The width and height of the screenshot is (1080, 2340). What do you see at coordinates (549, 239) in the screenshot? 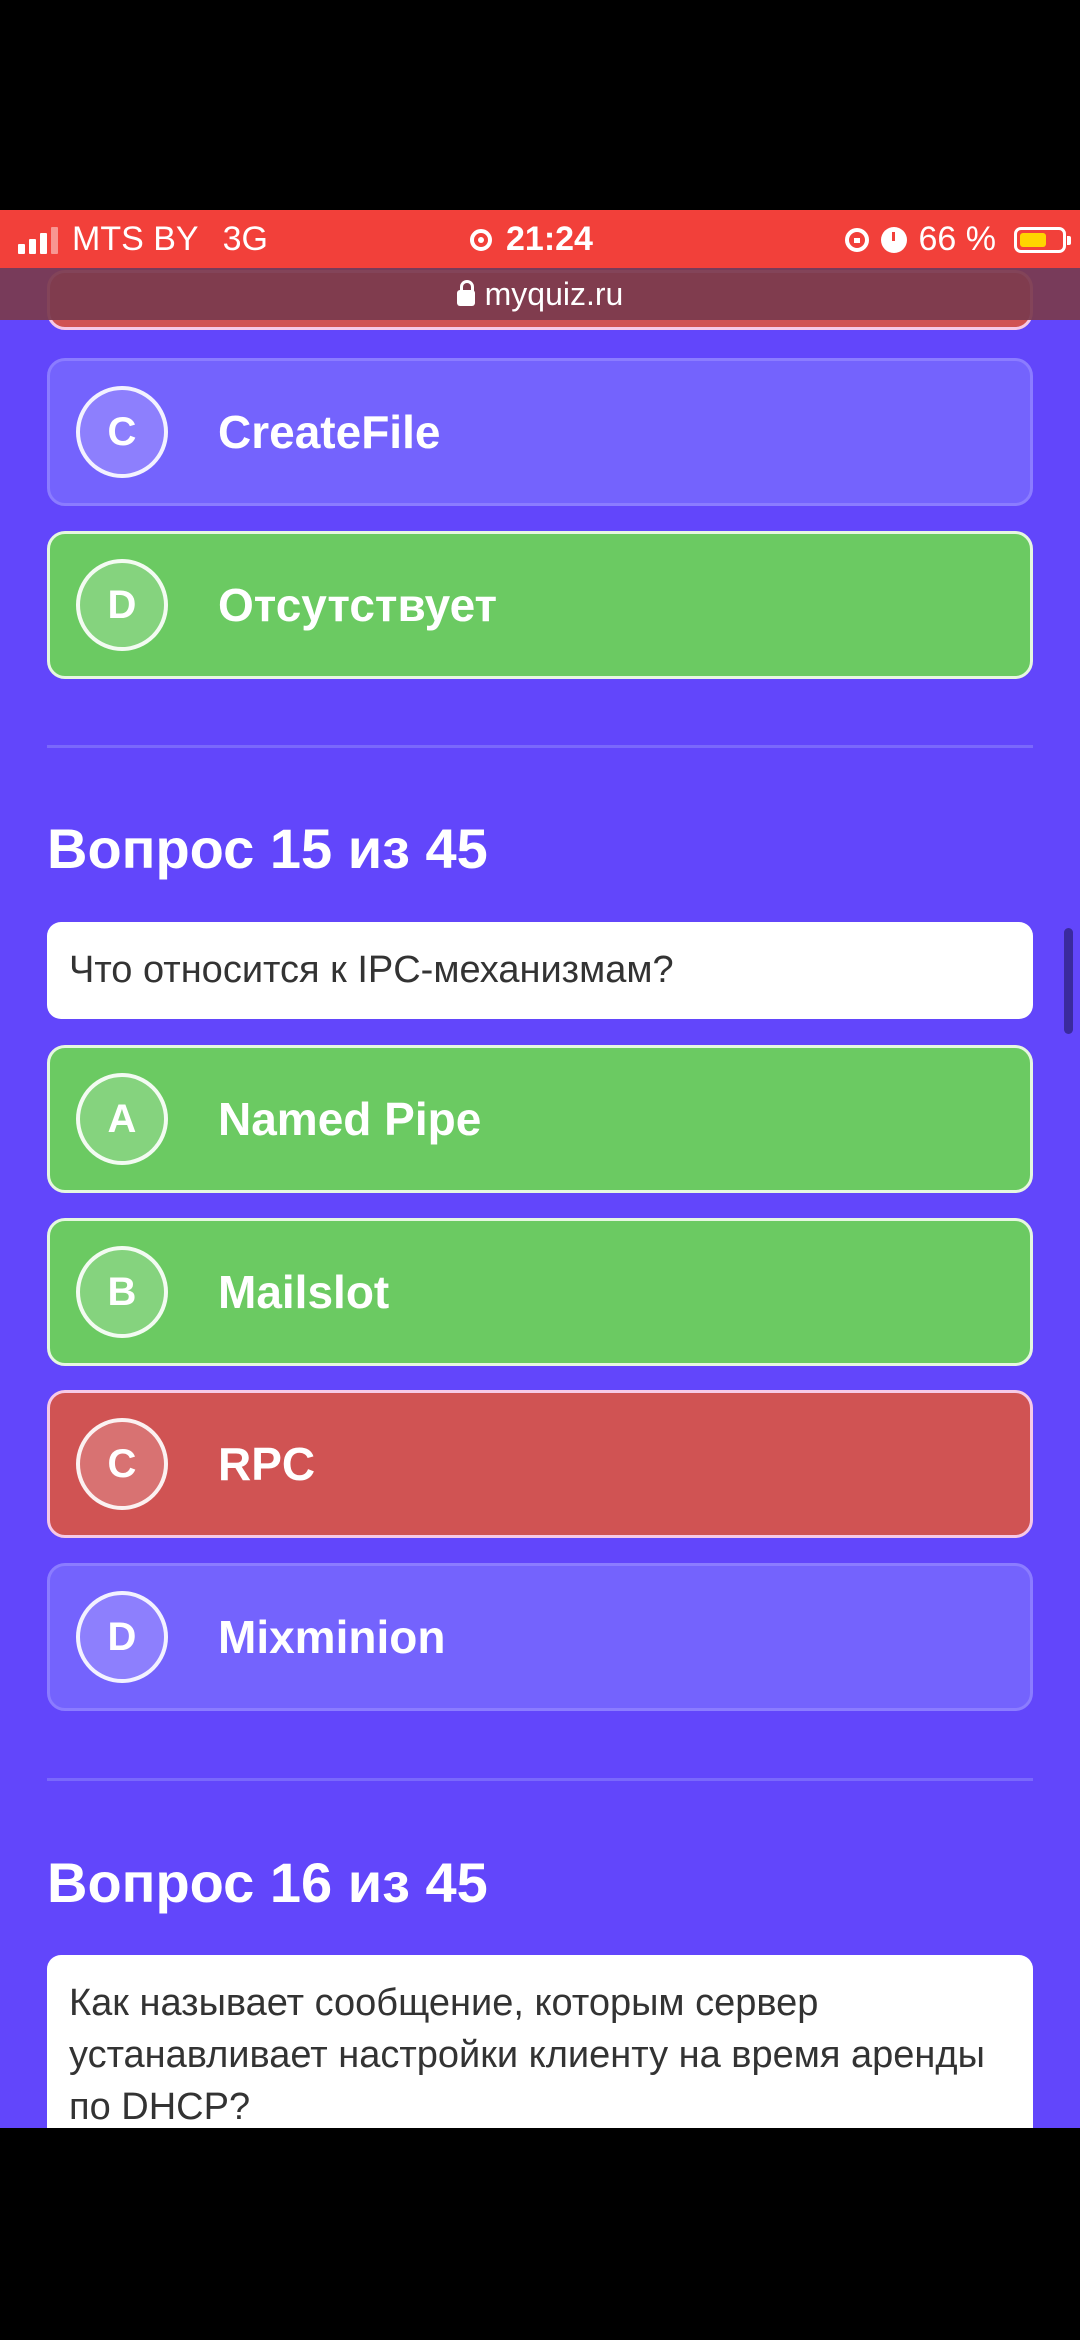
I see `clock: 21:24` at bounding box center [549, 239].